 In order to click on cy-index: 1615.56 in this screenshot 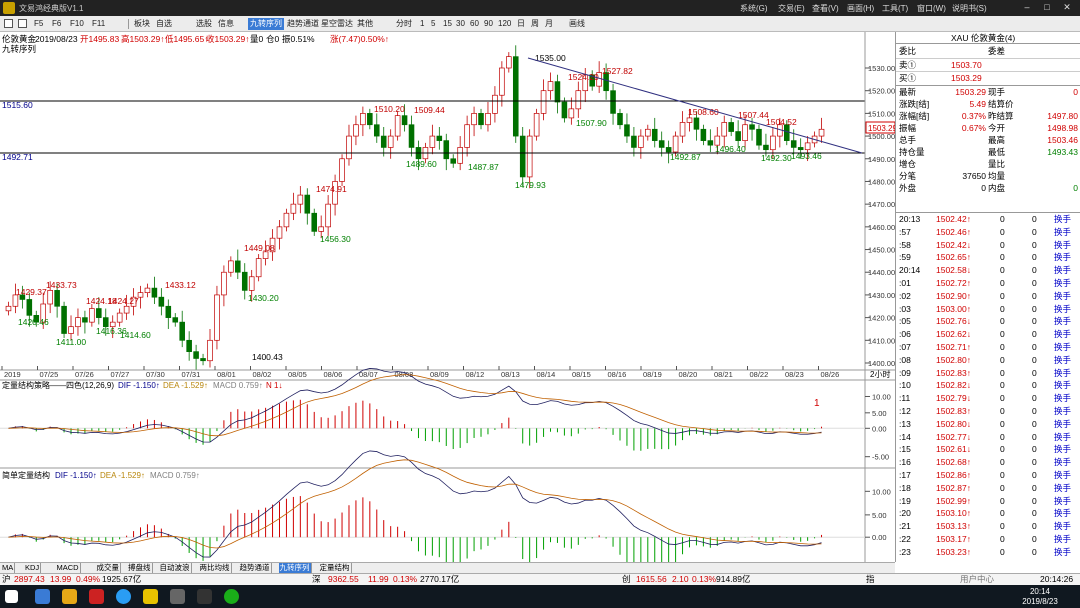, I will do `click(651, 579)`.